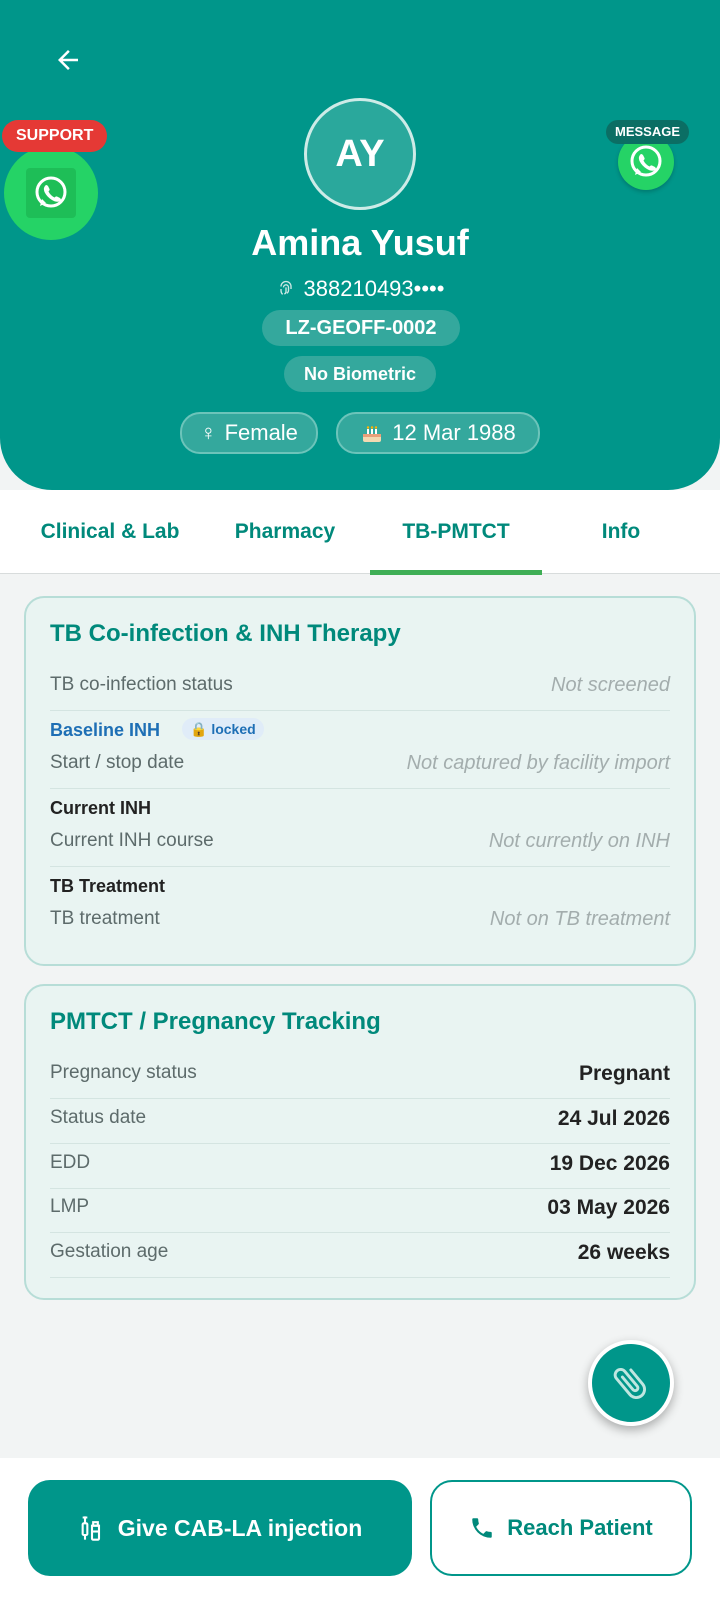 This screenshot has height=1600, width=720. Describe the element at coordinates (613, 1118) in the screenshot. I see `status-date-value: 24 Jul 2026` at that location.